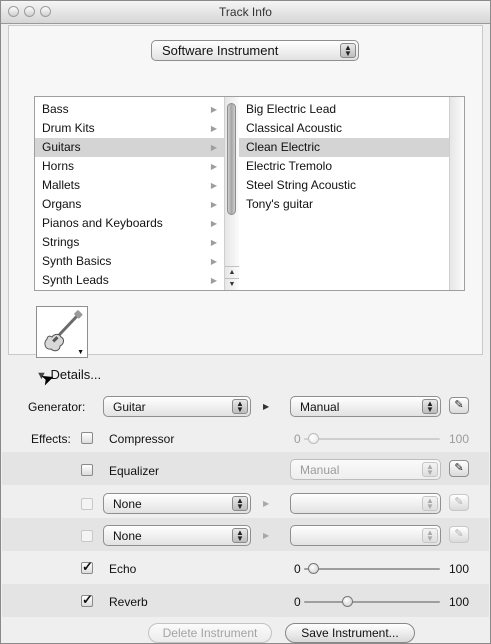 The height and width of the screenshot is (644, 491). Describe the element at coordinates (77, 261) in the screenshot. I see `category-label: Synth Basics` at that location.